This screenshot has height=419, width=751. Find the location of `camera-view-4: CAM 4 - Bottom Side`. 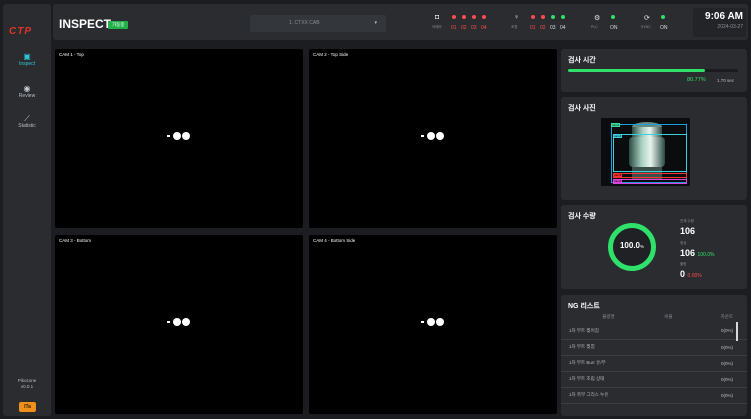

camera-view-4: CAM 4 - Bottom Side is located at coordinates (433, 324).